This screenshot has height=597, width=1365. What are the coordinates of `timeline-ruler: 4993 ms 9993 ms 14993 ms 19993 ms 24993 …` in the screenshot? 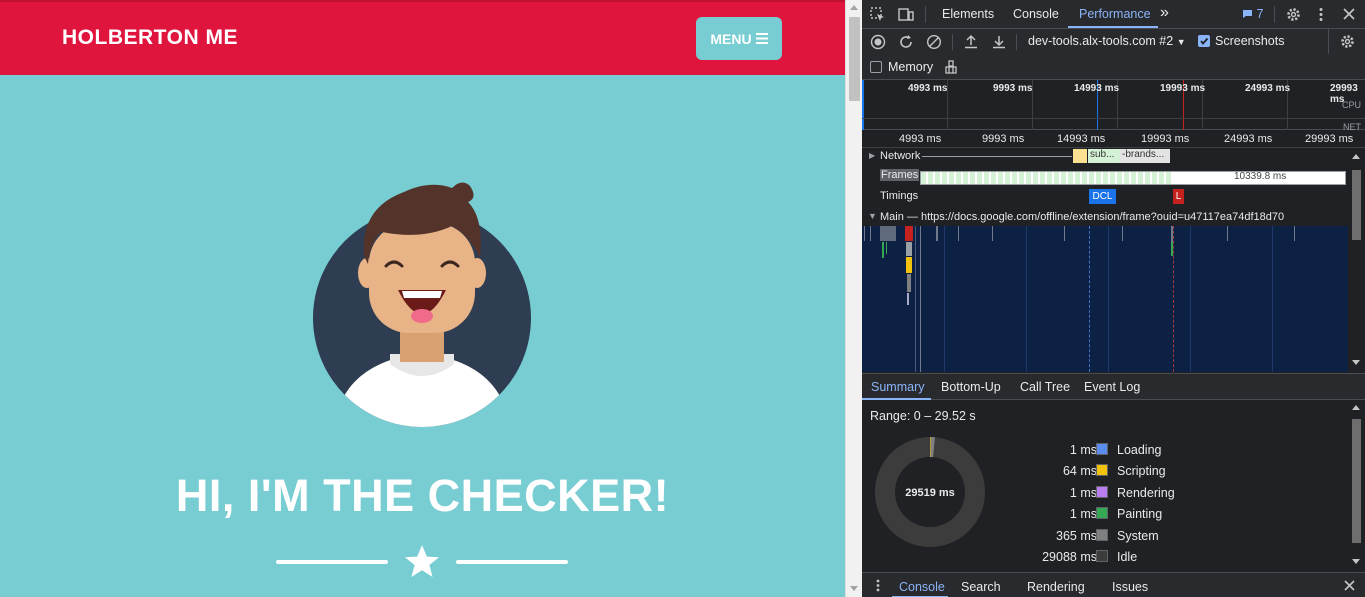 It's located at (1113, 139).